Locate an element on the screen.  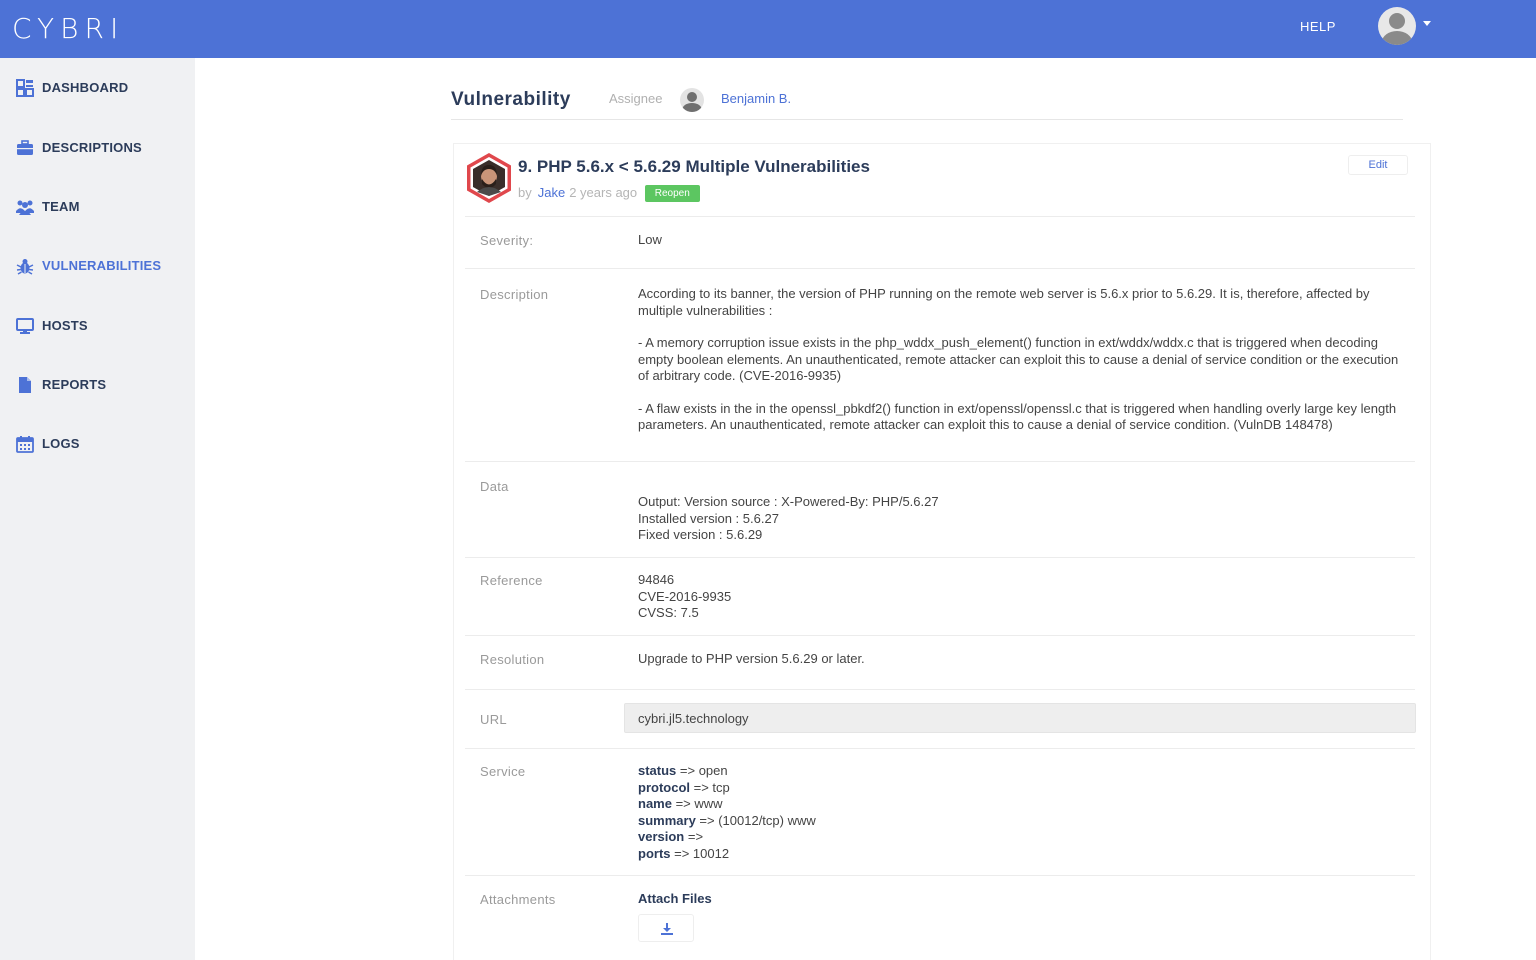
sidebar-item-descriptions: DESCRIPTIONS is located at coordinates (97, 148).